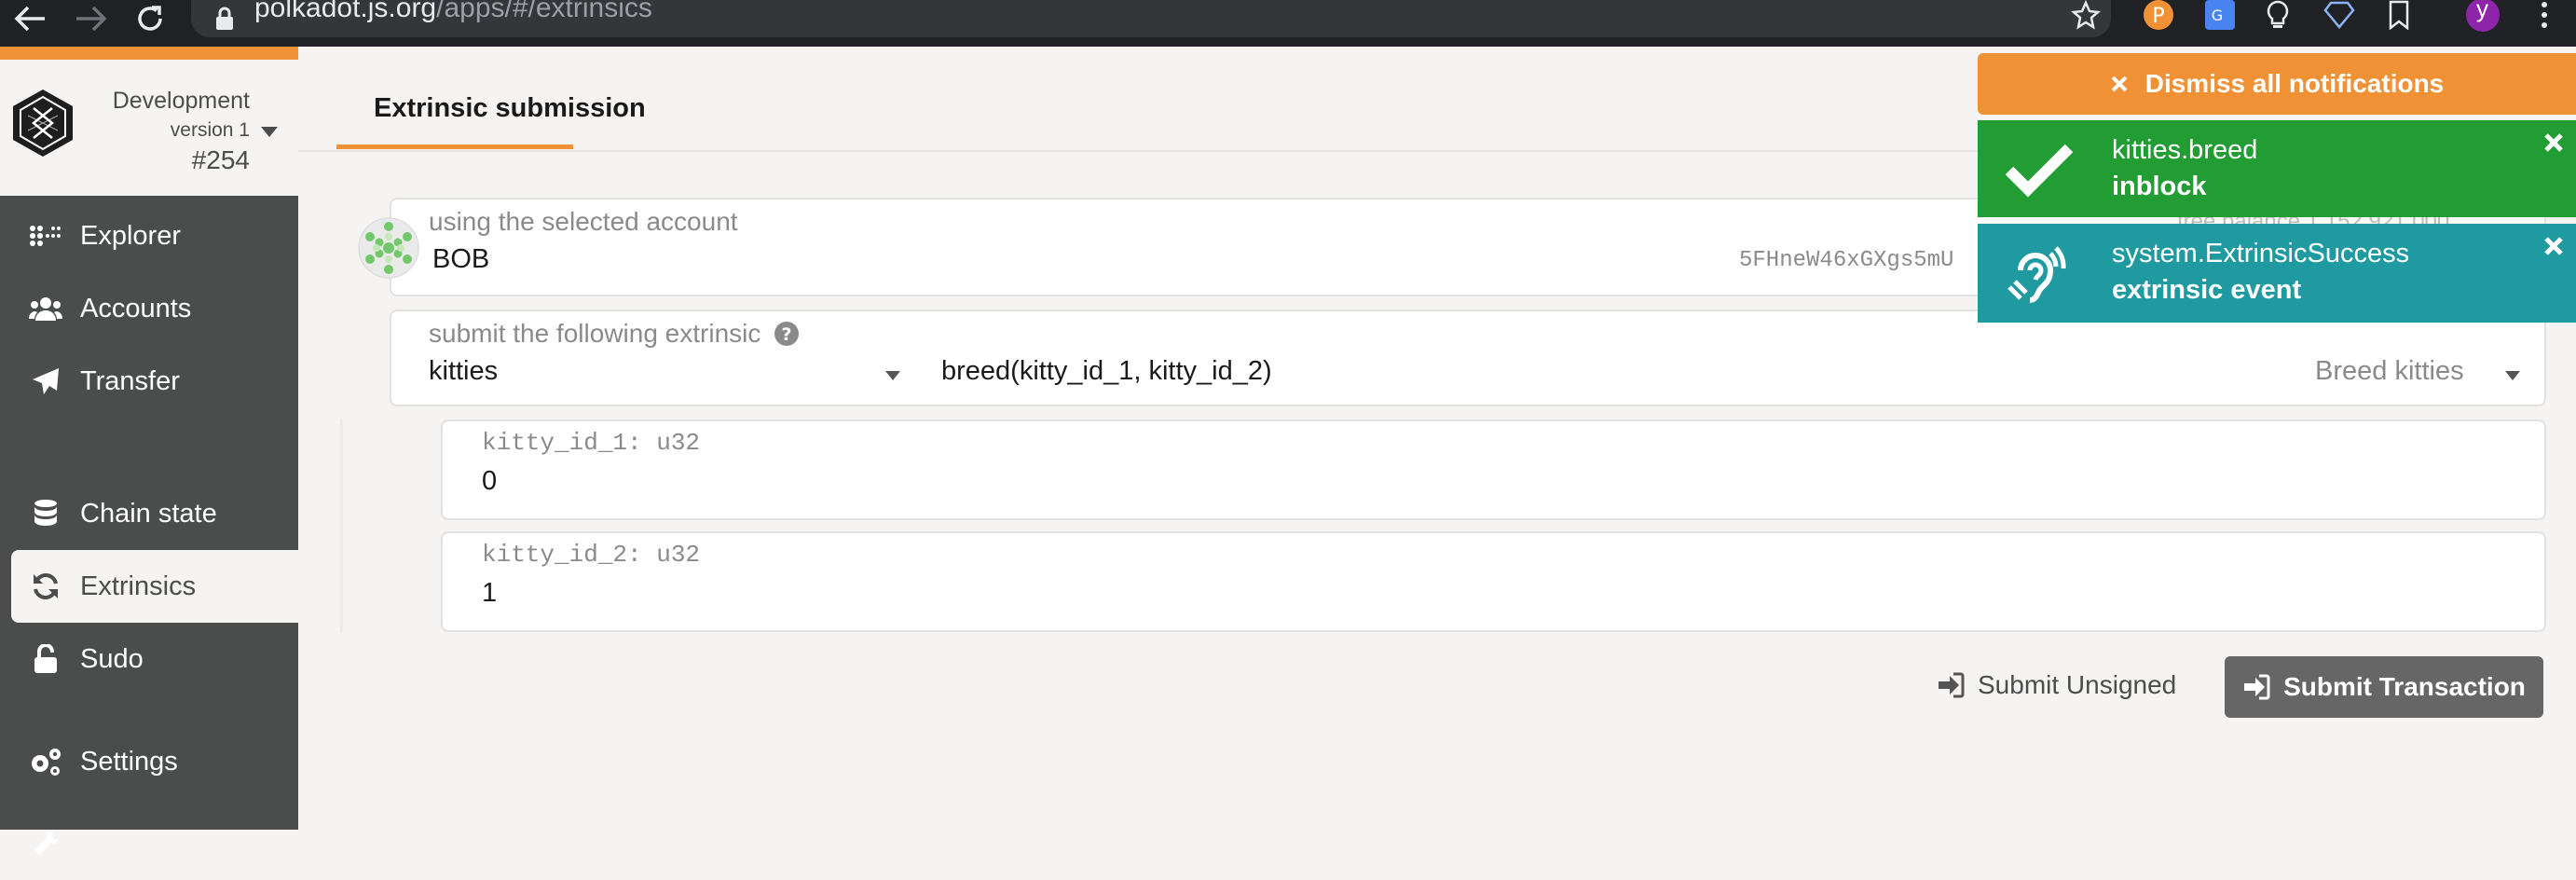 The image size is (2576, 880). Describe the element at coordinates (130, 380) in the screenshot. I see `sidebar-item-label: Transfer` at that location.